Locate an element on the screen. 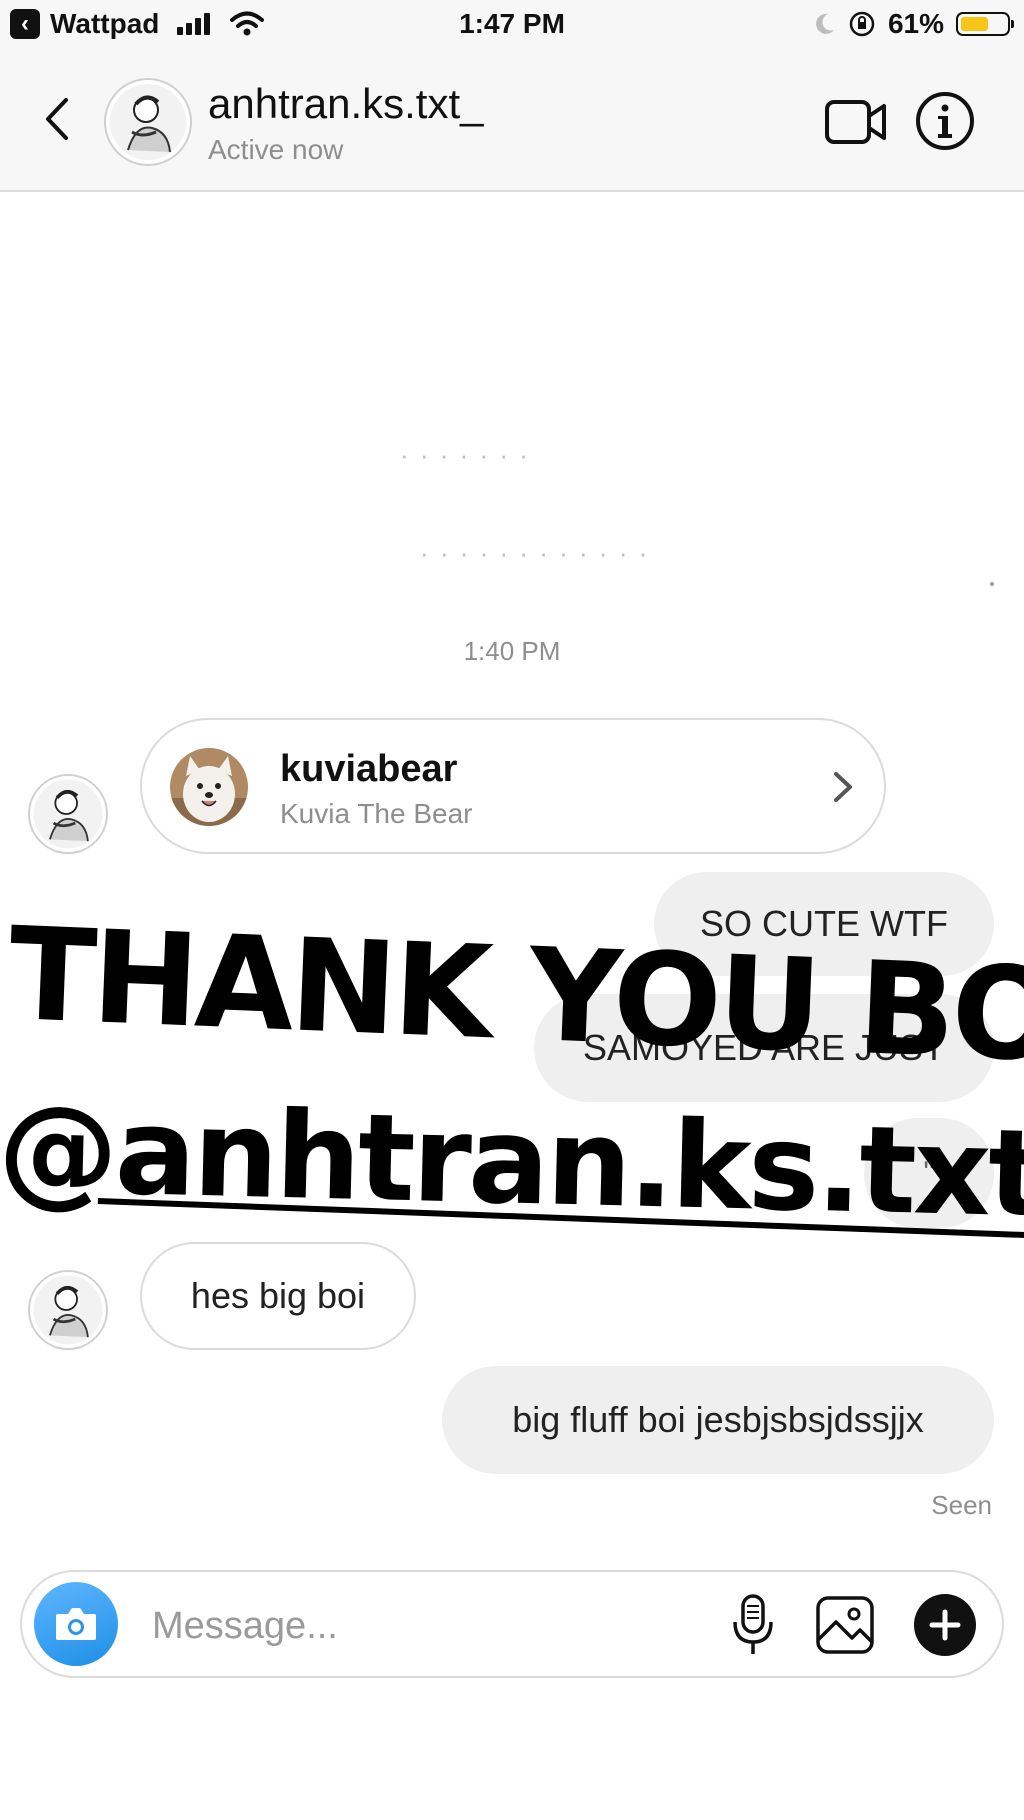  seen-receipt: Seen is located at coordinates (961, 1505).